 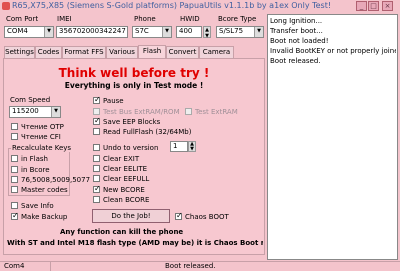 I want to click on save-eep-checkbox, so click(x=97, y=120).